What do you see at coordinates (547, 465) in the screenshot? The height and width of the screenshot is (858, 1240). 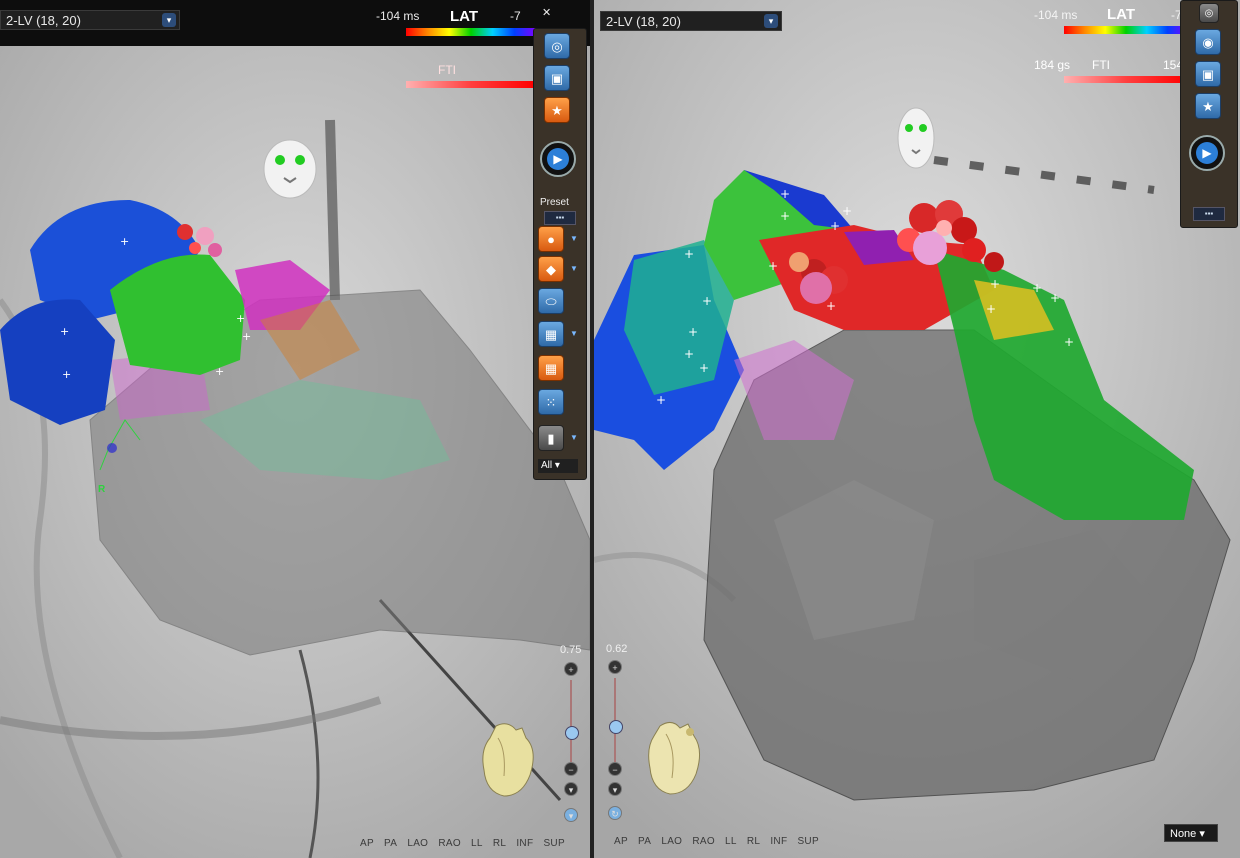 I see `filter-select-label: All` at bounding box center [547, 465].